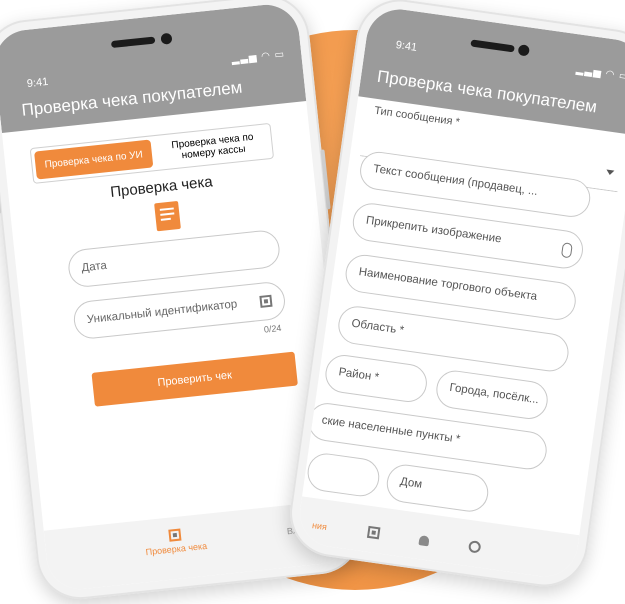 This screenshot has width=625, height=604. What do you see at coordinates (272, 328) in the screenshot?
I see `char-counter: 0/24` at bounding box center [272, 328].